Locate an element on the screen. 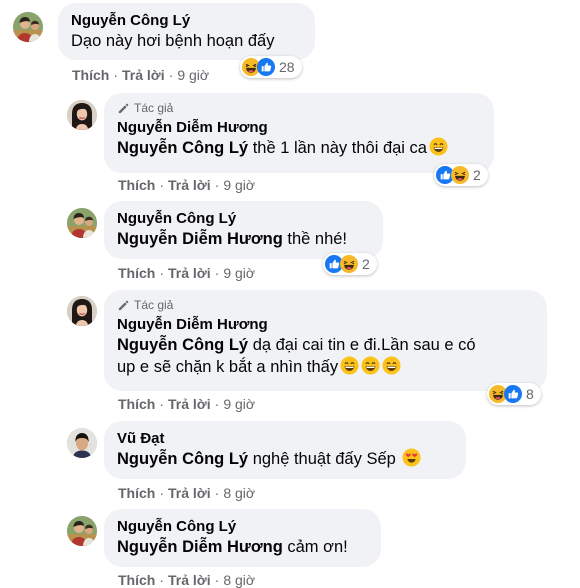 The height and width of the screenshot is (588, 580). reaction-summary: 8 is located at coordinates (514, 394).